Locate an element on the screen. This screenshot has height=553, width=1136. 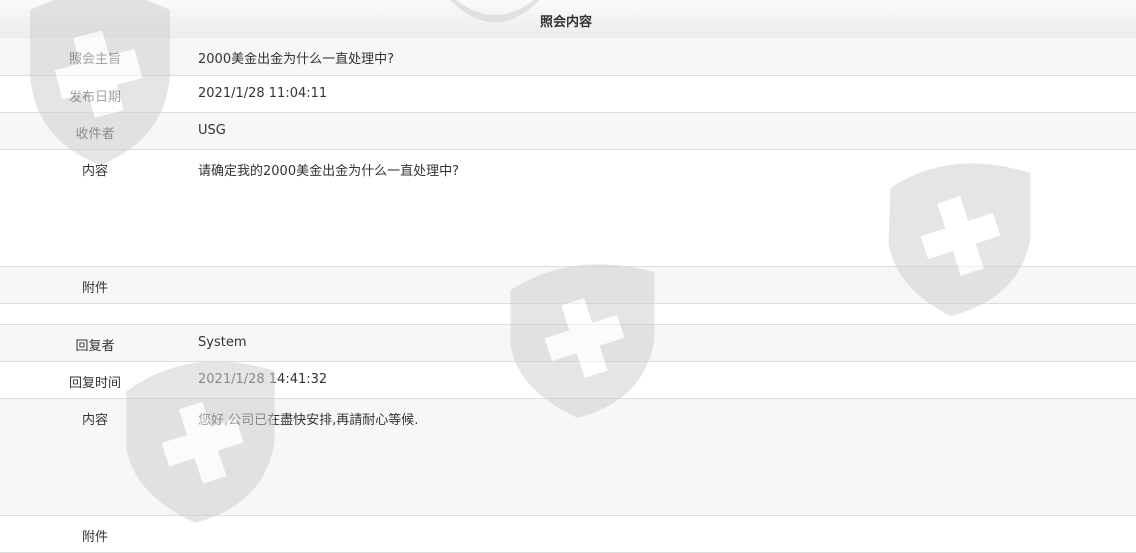
replier-value: System is located at coordinates (222, 342).